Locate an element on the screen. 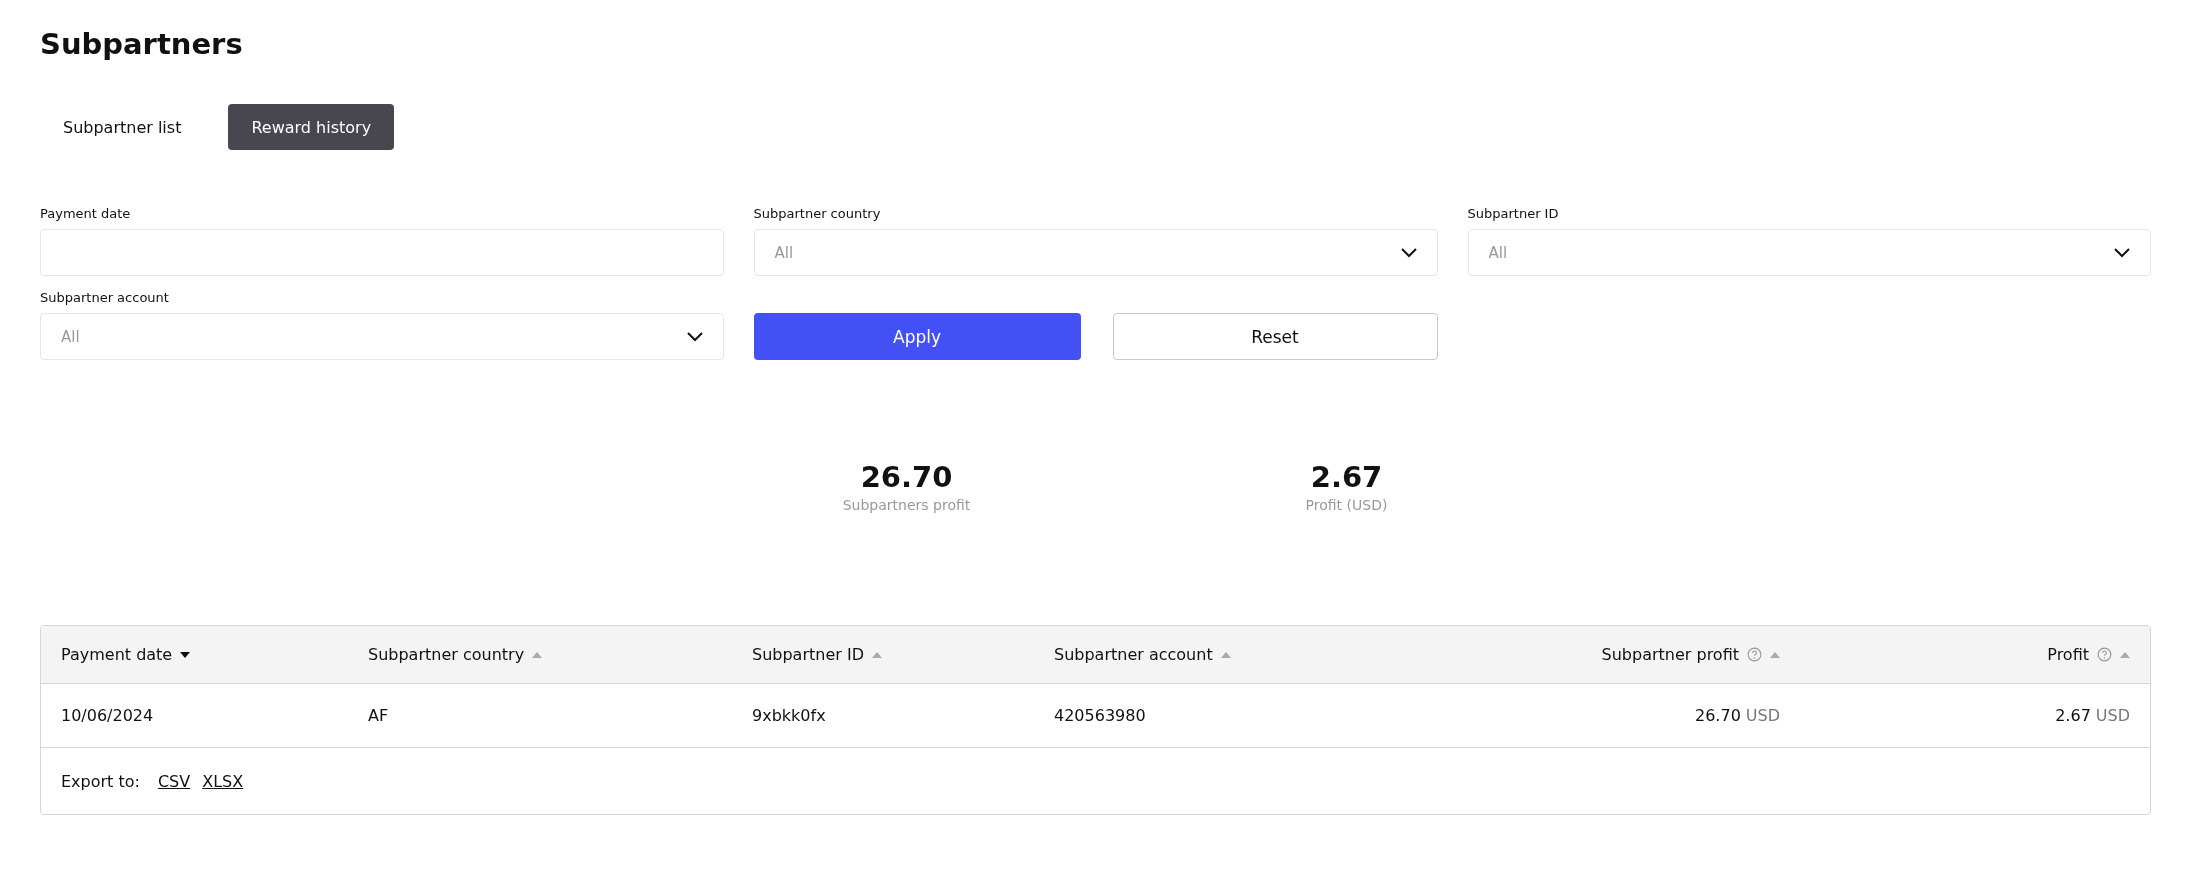  column-header: Payment date is located at coordinates (117, 654).